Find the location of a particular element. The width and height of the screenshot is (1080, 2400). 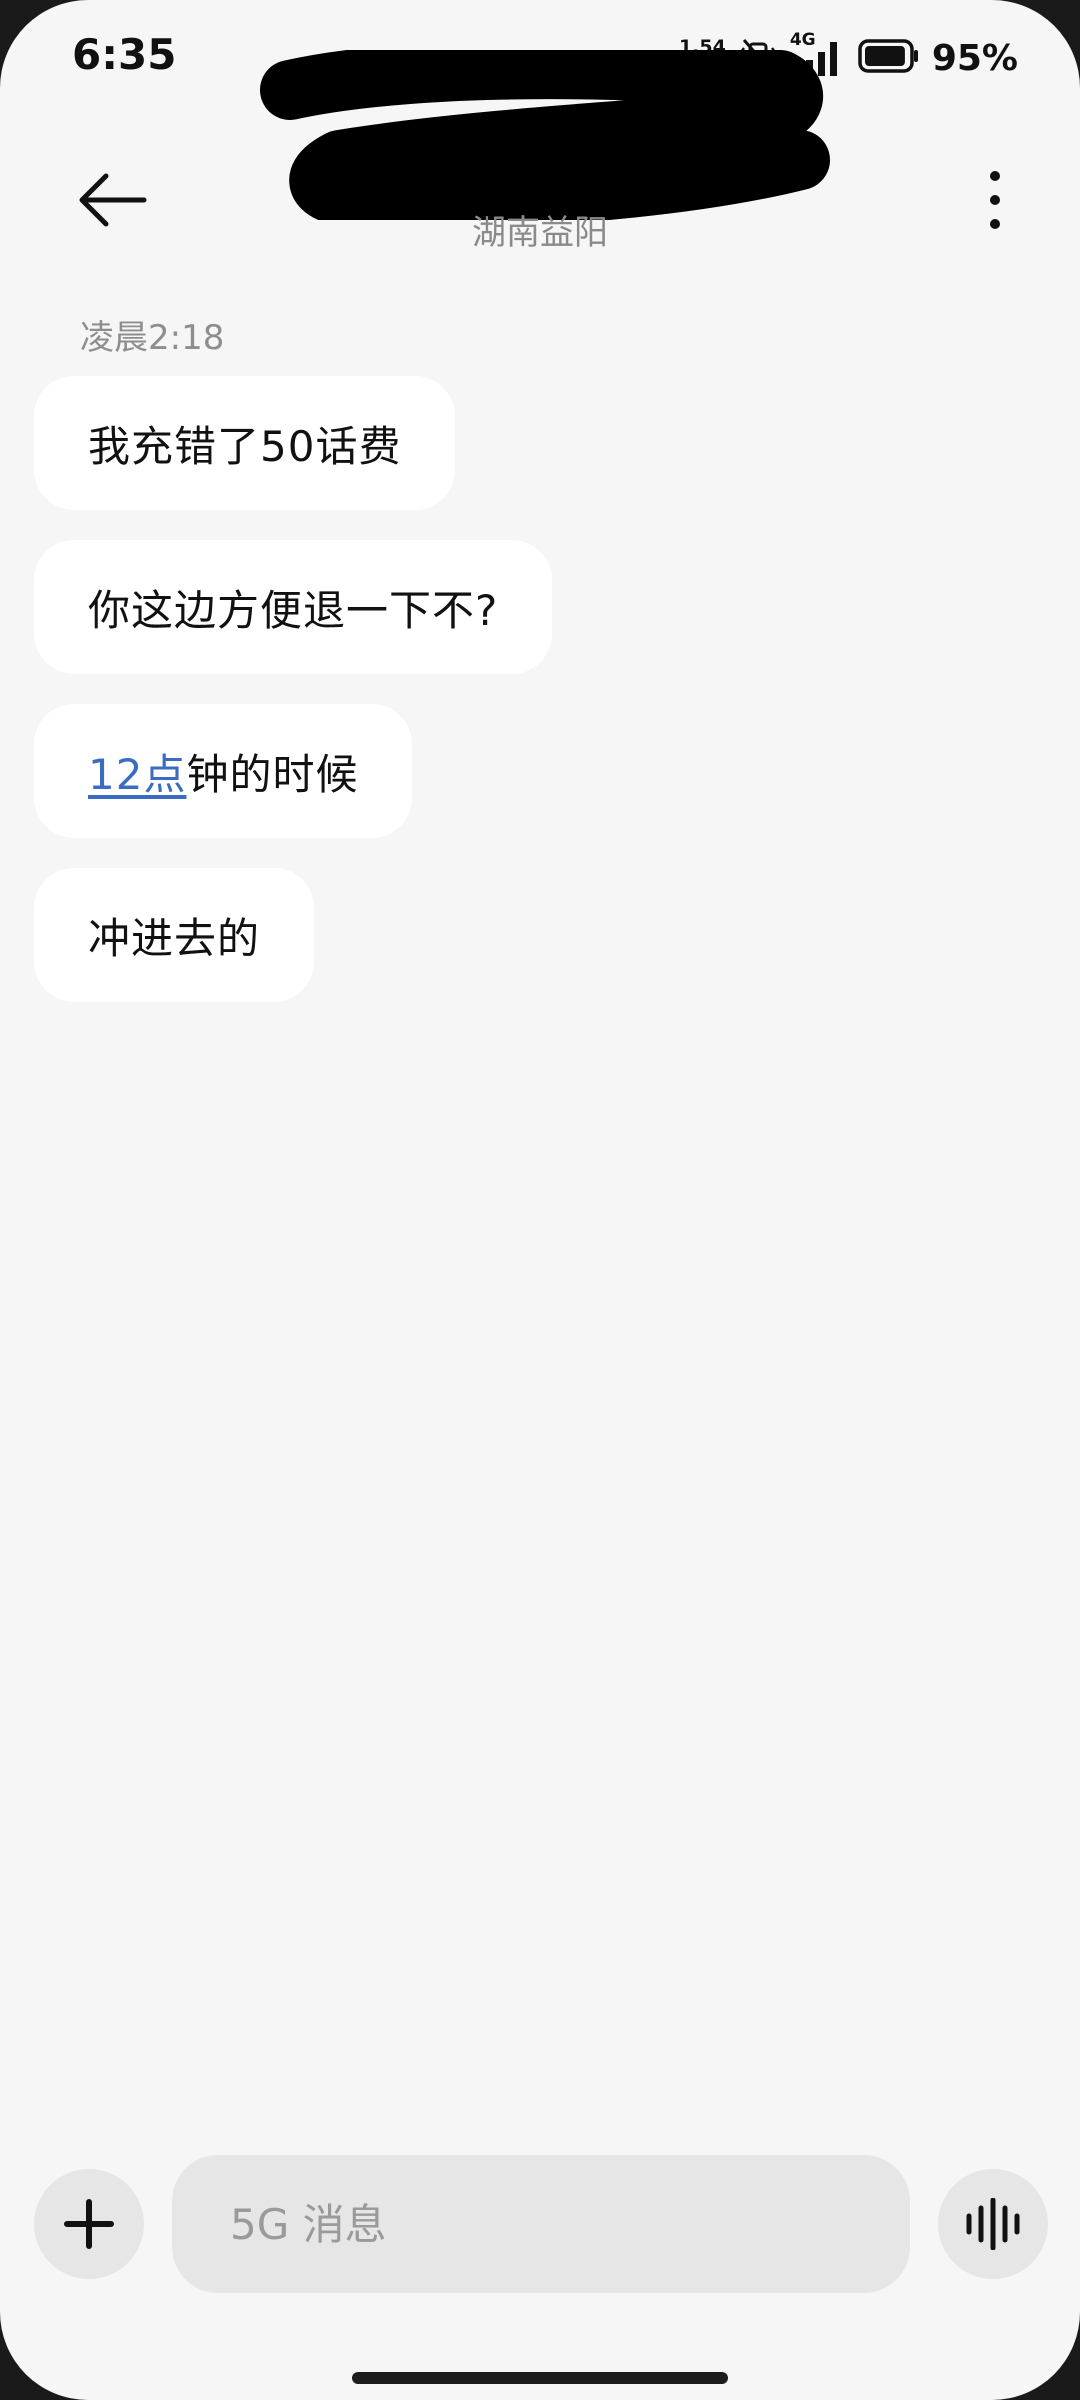

status-time: 6:35 is located at coordinates (124, 54).